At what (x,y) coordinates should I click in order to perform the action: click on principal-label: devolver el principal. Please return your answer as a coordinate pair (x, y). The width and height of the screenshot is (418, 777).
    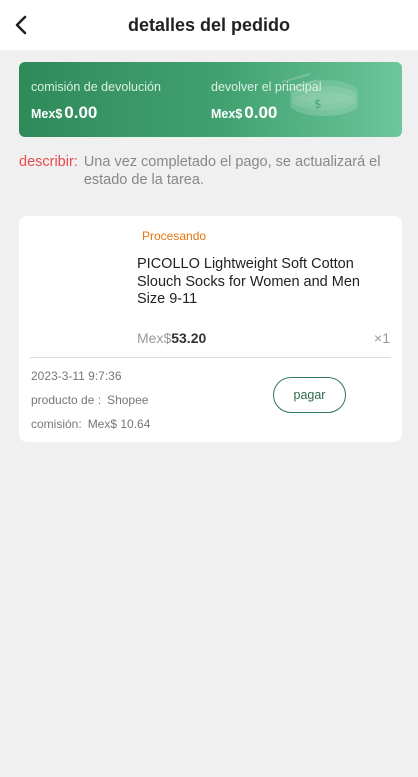
    Looking at the image, I should click on (266, 87).